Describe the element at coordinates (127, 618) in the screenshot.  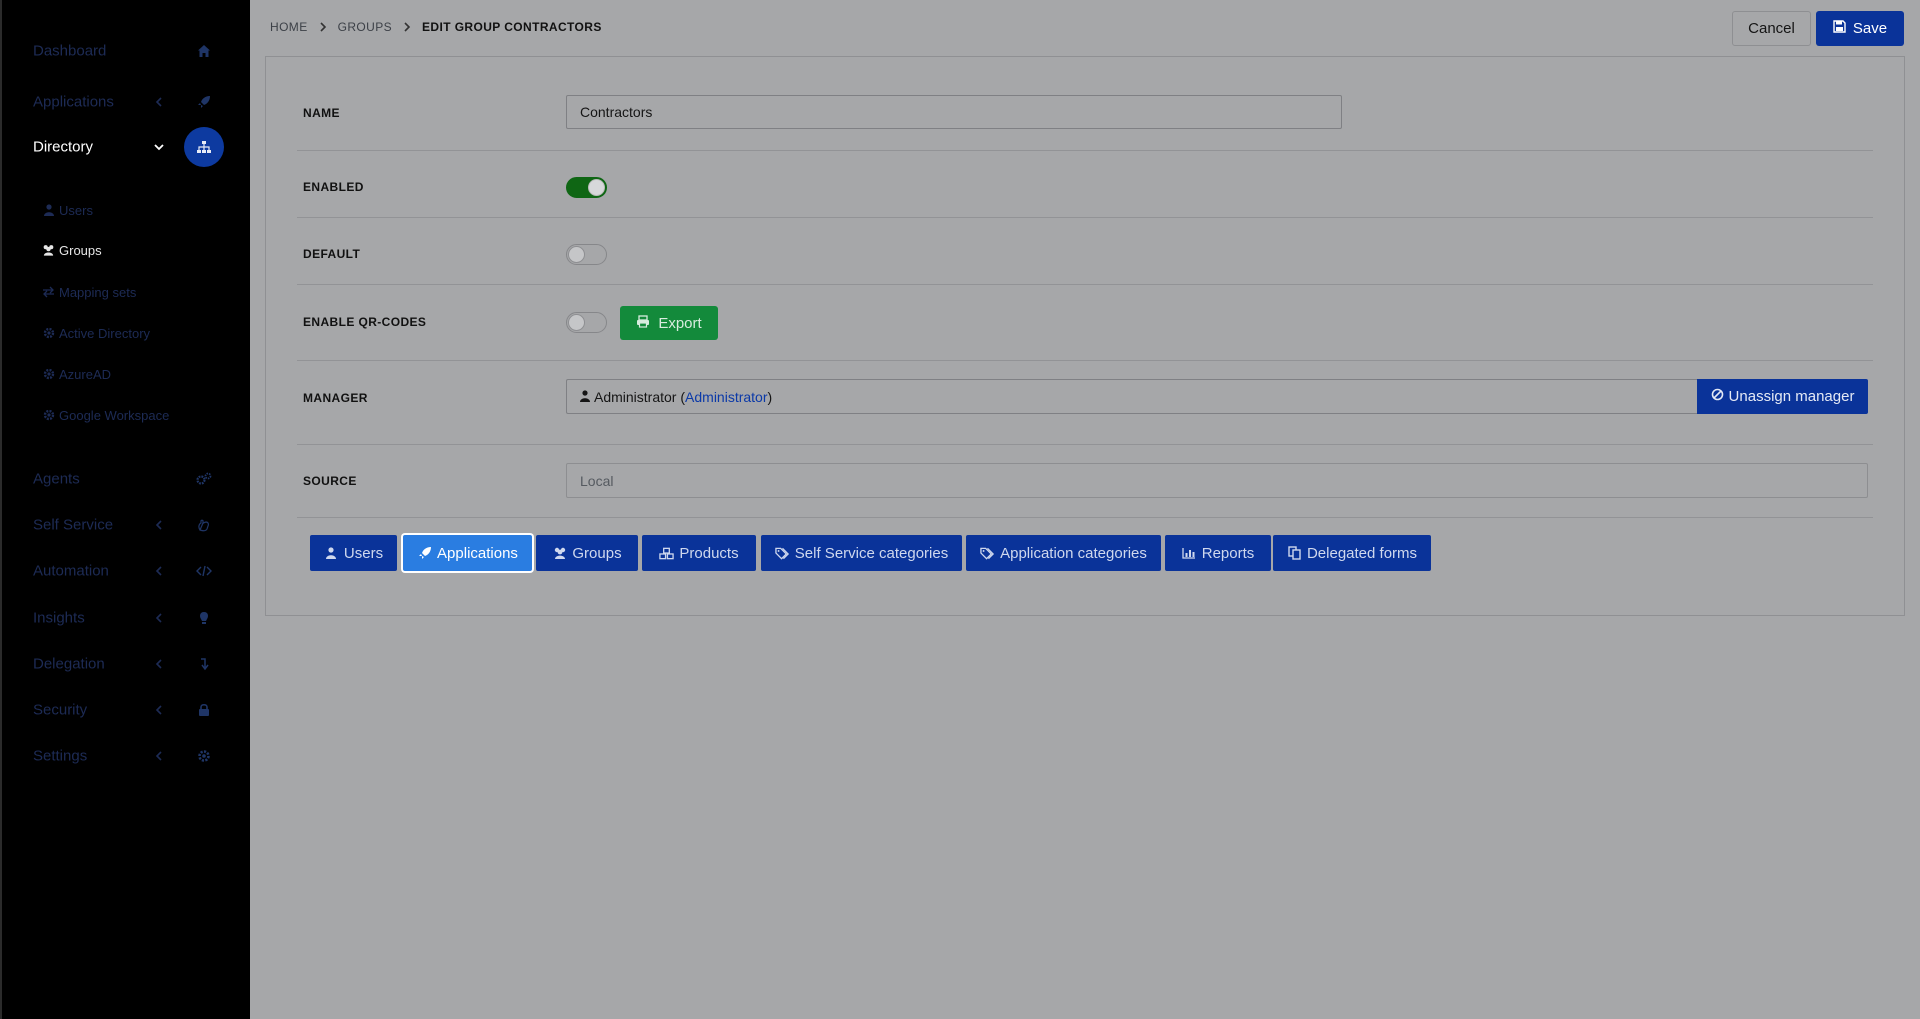
I see `sidebar-item-insights: Insights` at that location.